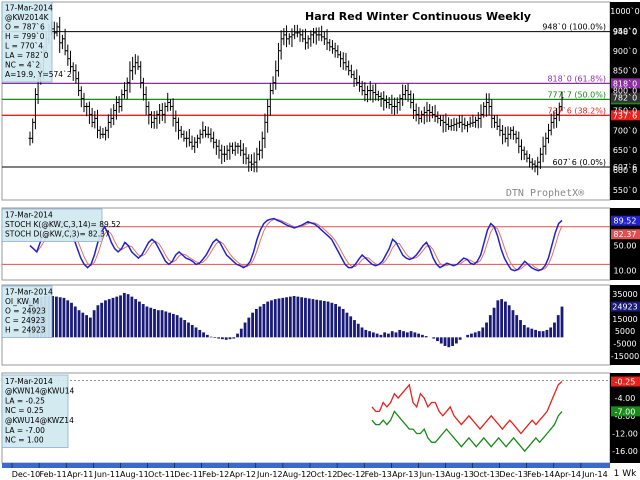  I want to click on spread-tick-label: -12.00, so click(625, 433).